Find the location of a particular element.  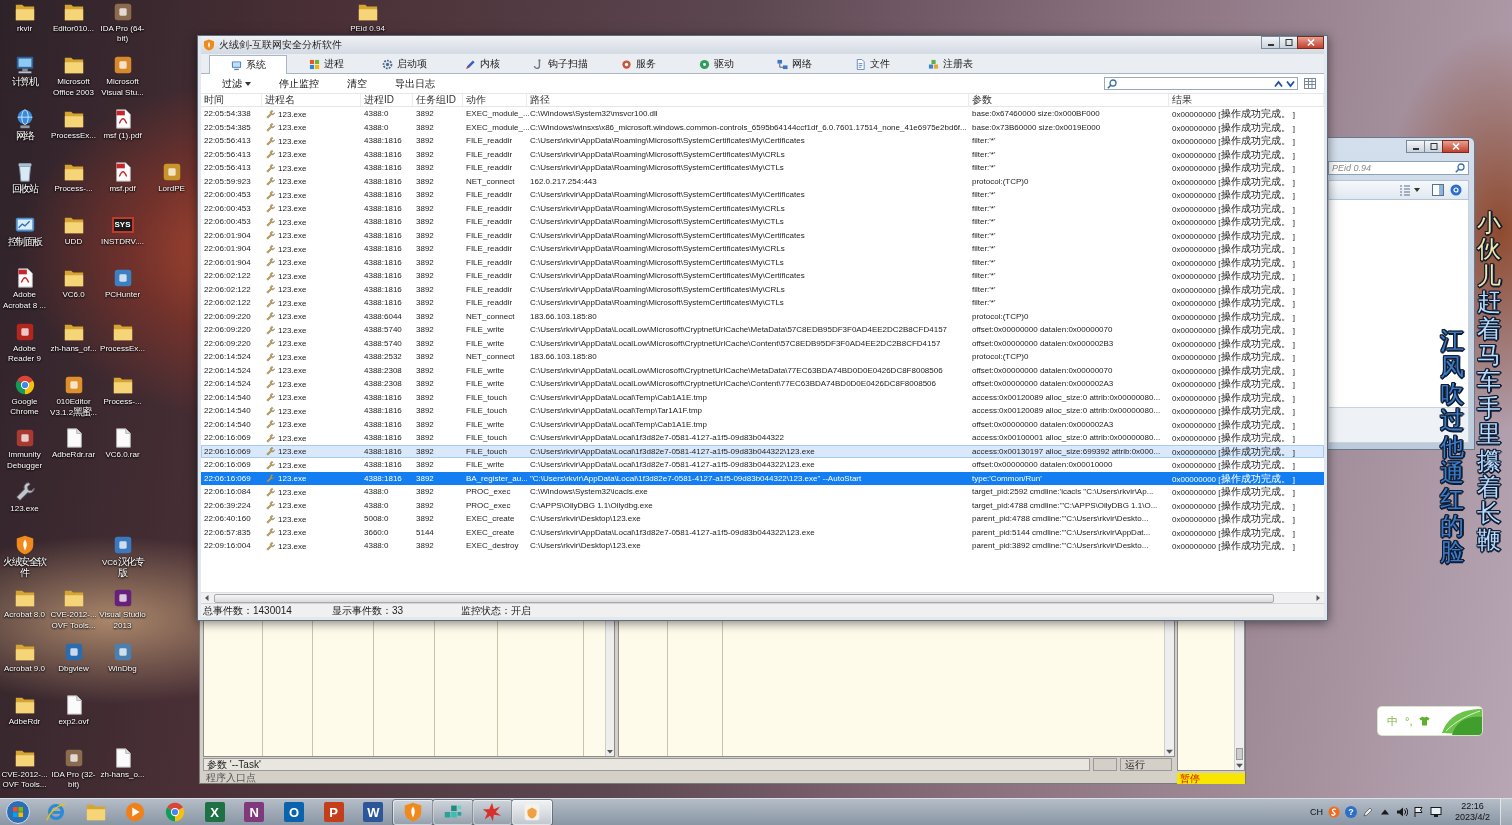

help-button: ? is located at coordinates (1350, 812).